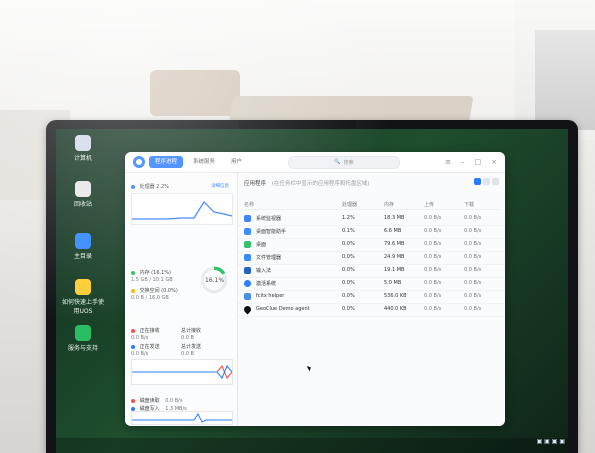 The width and height of the screenshot is (595, 453). What do you see at coordinates (264, 271) in the screenshot?
I see `process-name: 输入法` at bounding box center [264, 271].